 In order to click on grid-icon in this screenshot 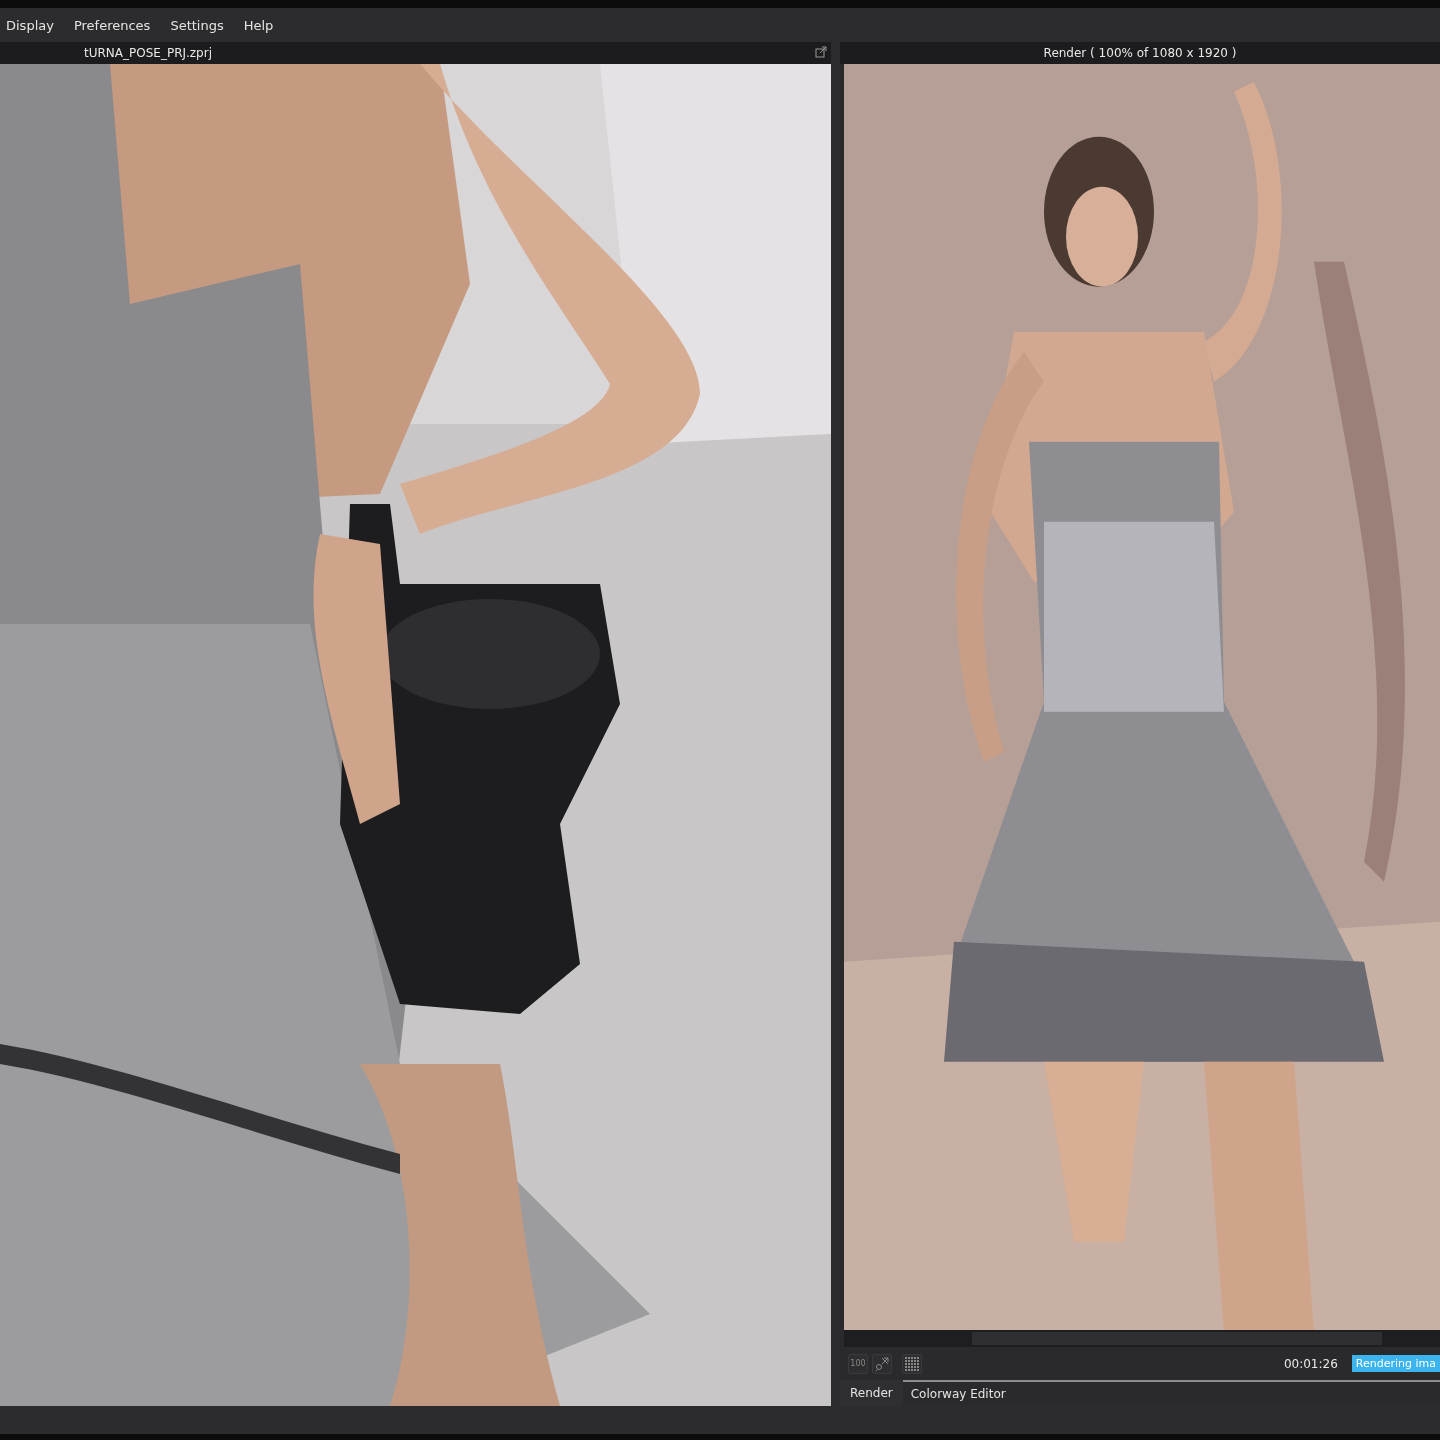, I will do `click(912, 1363)`.